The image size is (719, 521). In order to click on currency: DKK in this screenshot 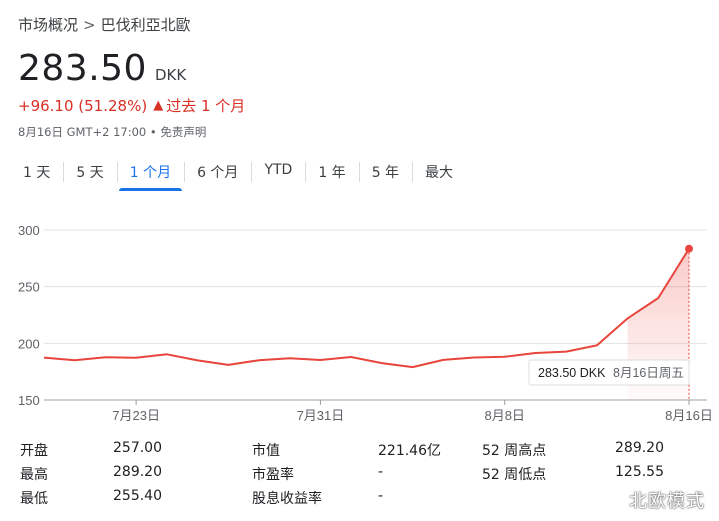, I will do `click(170, 75)`.